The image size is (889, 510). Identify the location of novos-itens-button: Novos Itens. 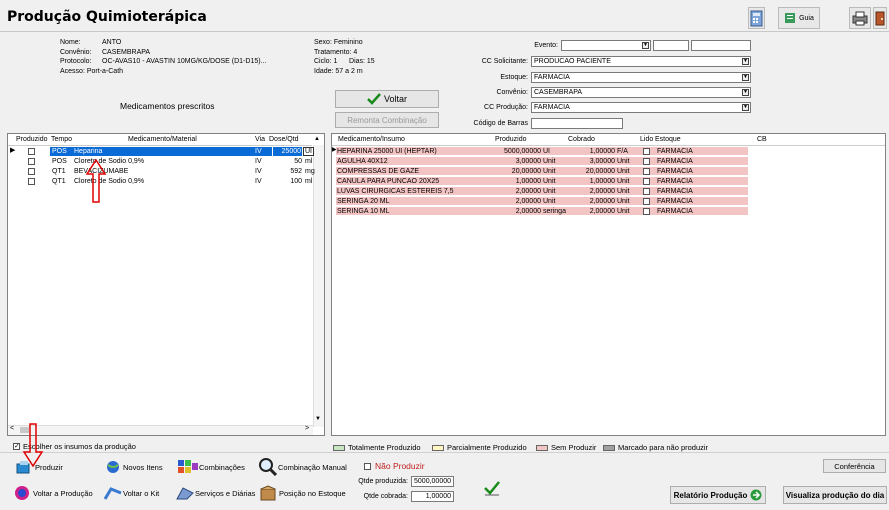
(134, 467).